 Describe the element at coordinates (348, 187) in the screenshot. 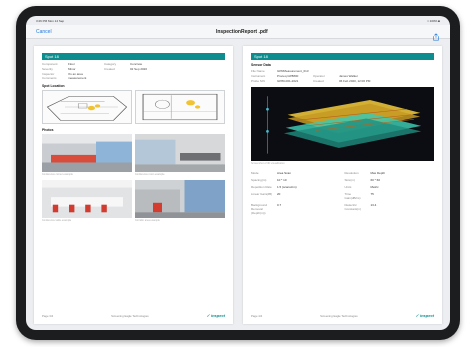

I see `param-label: Units` at that location.